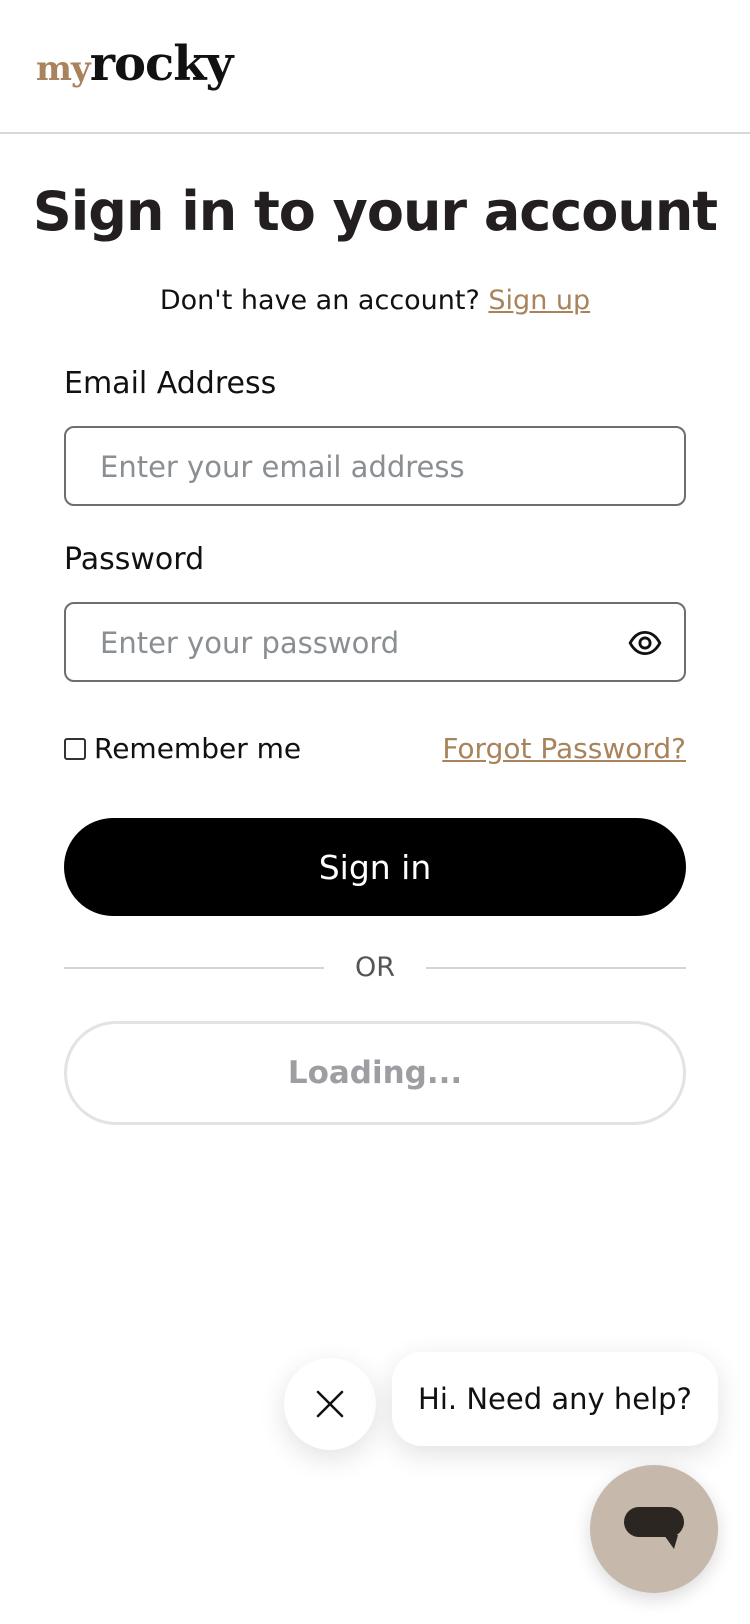 This screenshot has height=1624, width=750. I want to click on chat-launcher-button, so click(654, 1529).